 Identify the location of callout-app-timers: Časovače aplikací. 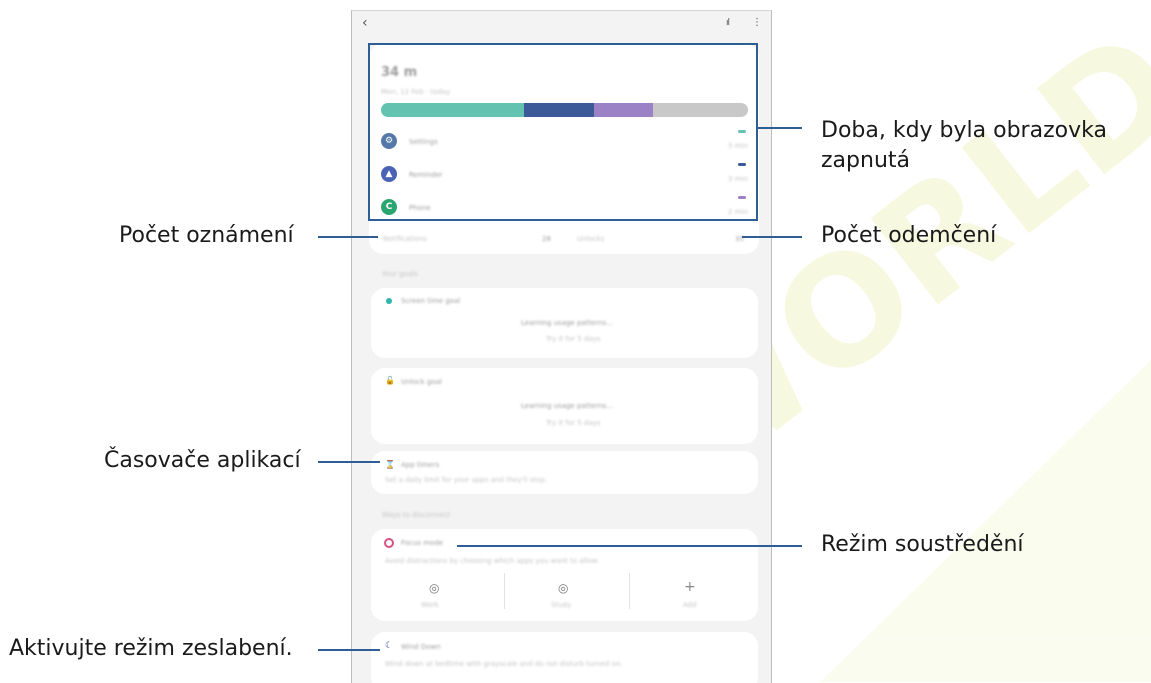
(202, 460).